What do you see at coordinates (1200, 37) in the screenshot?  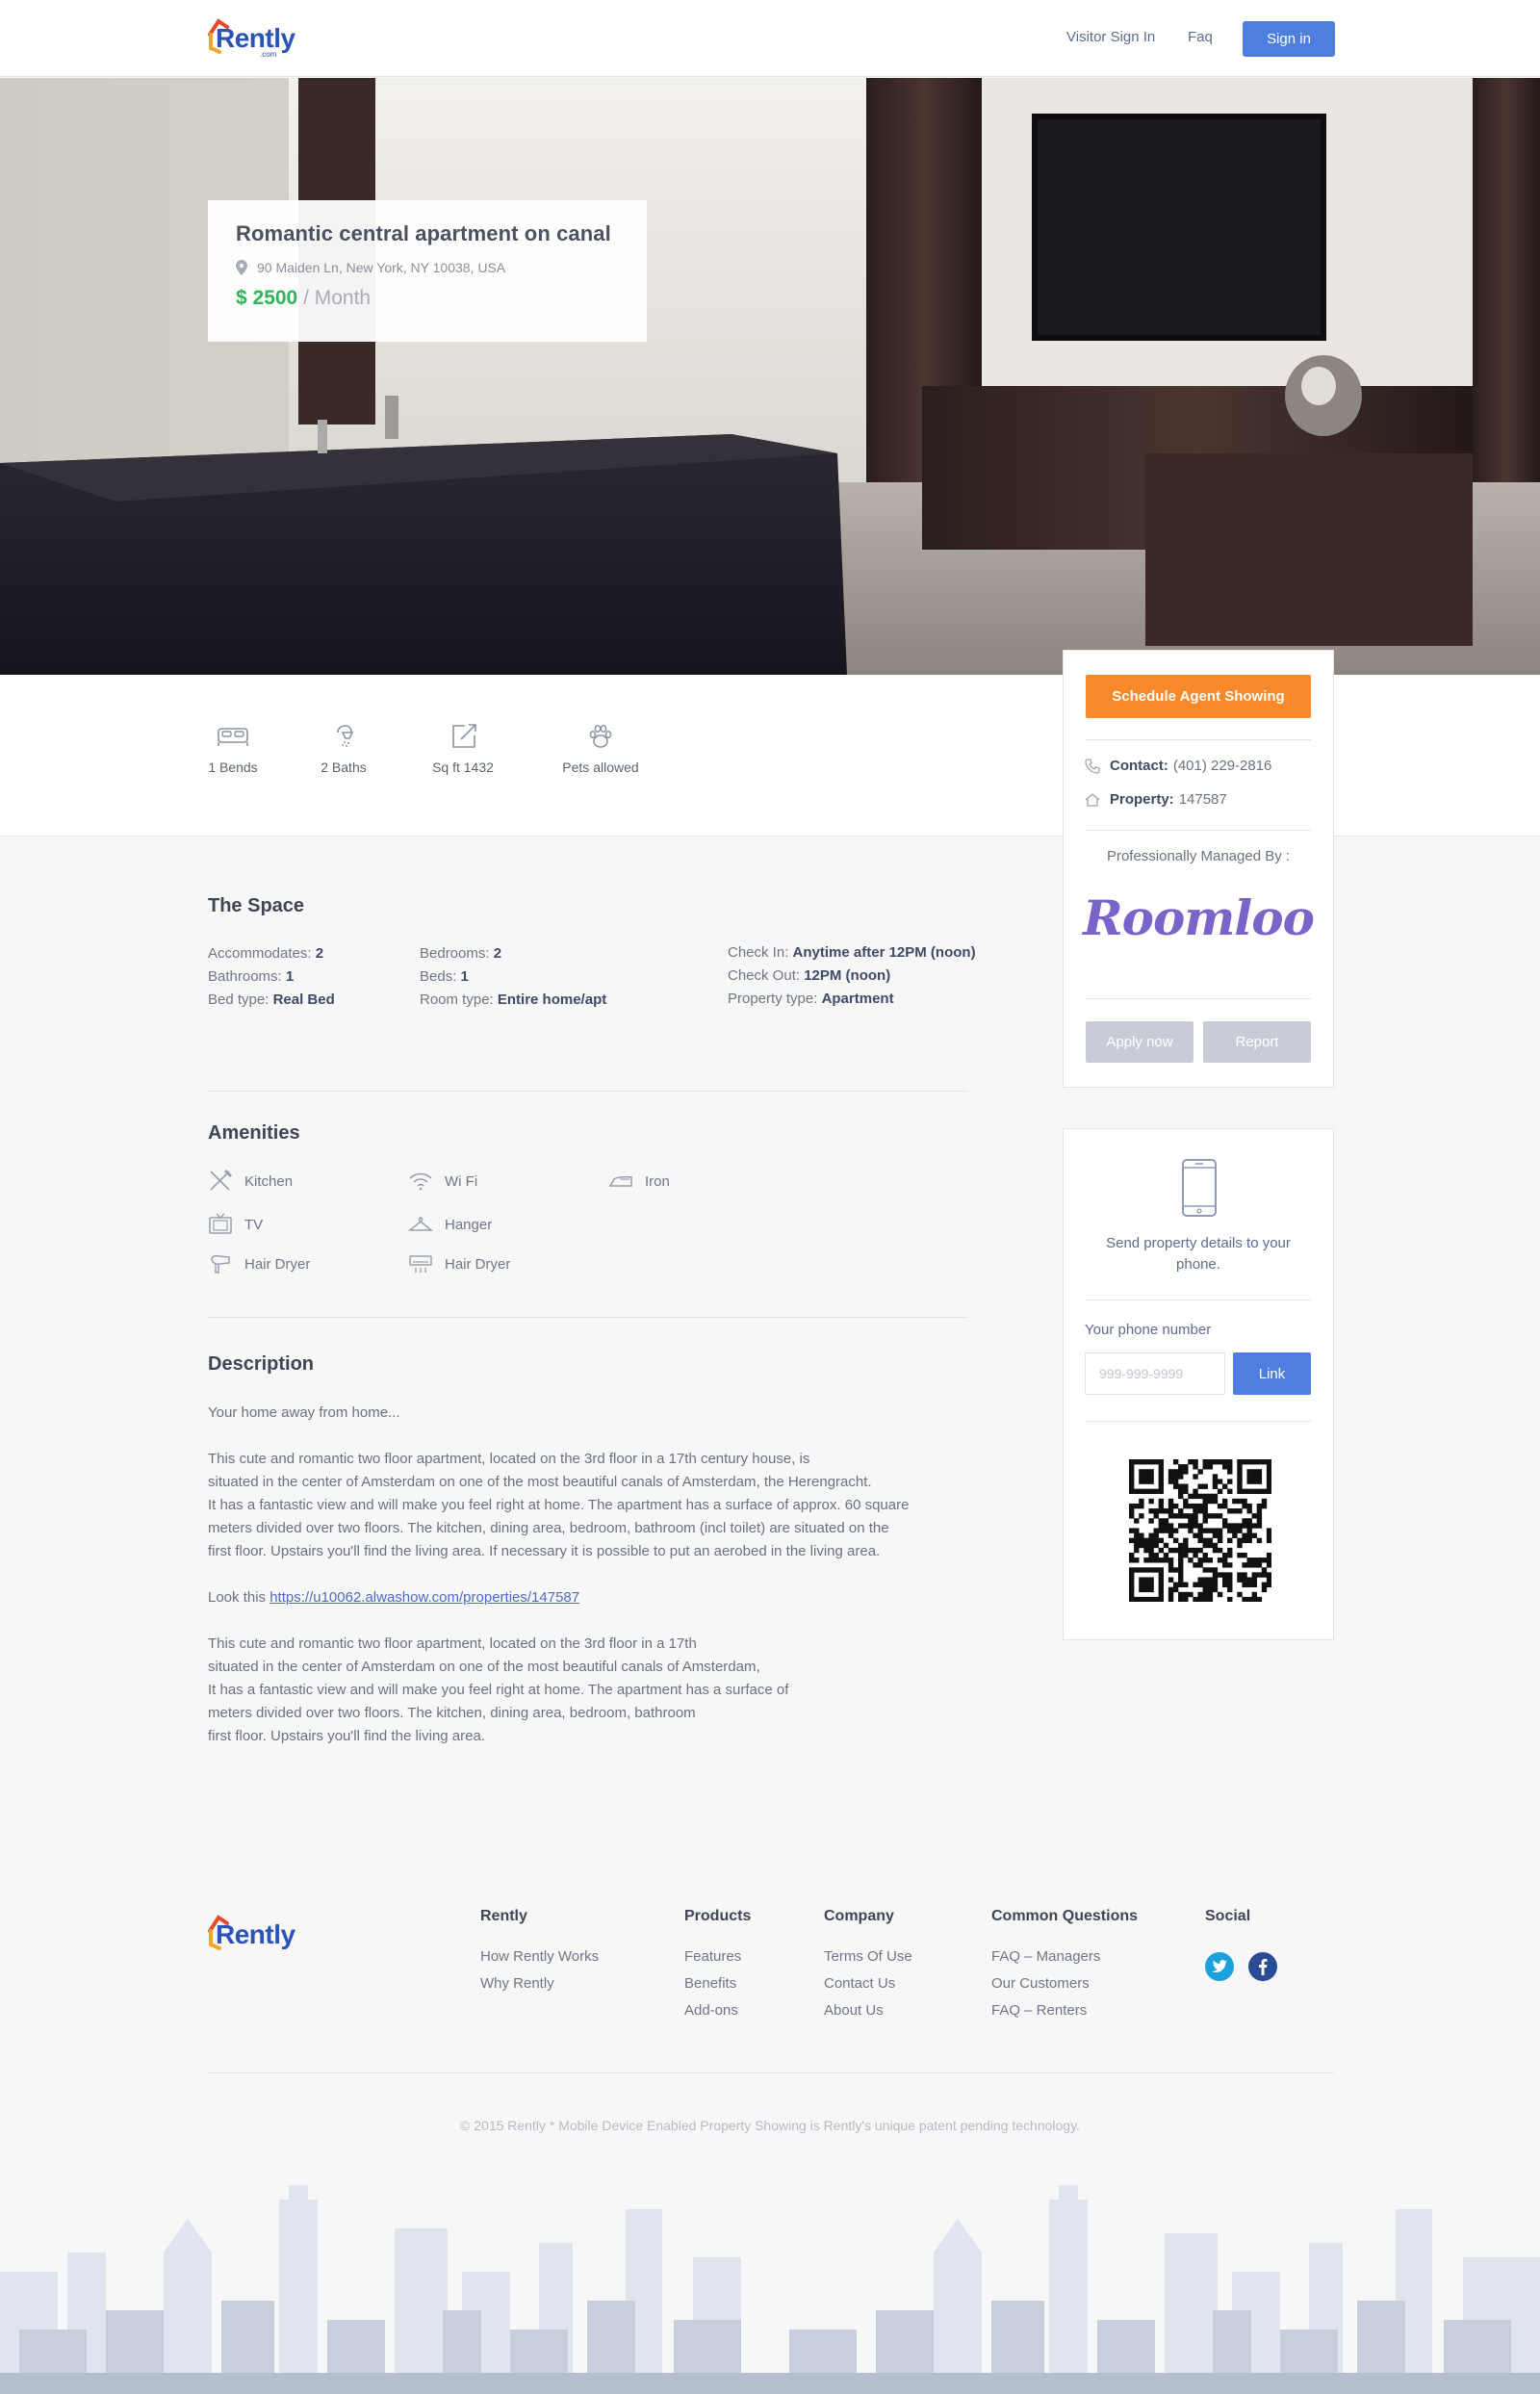 I see `nav-faq: Faq` at bounding box center [1200, 37].